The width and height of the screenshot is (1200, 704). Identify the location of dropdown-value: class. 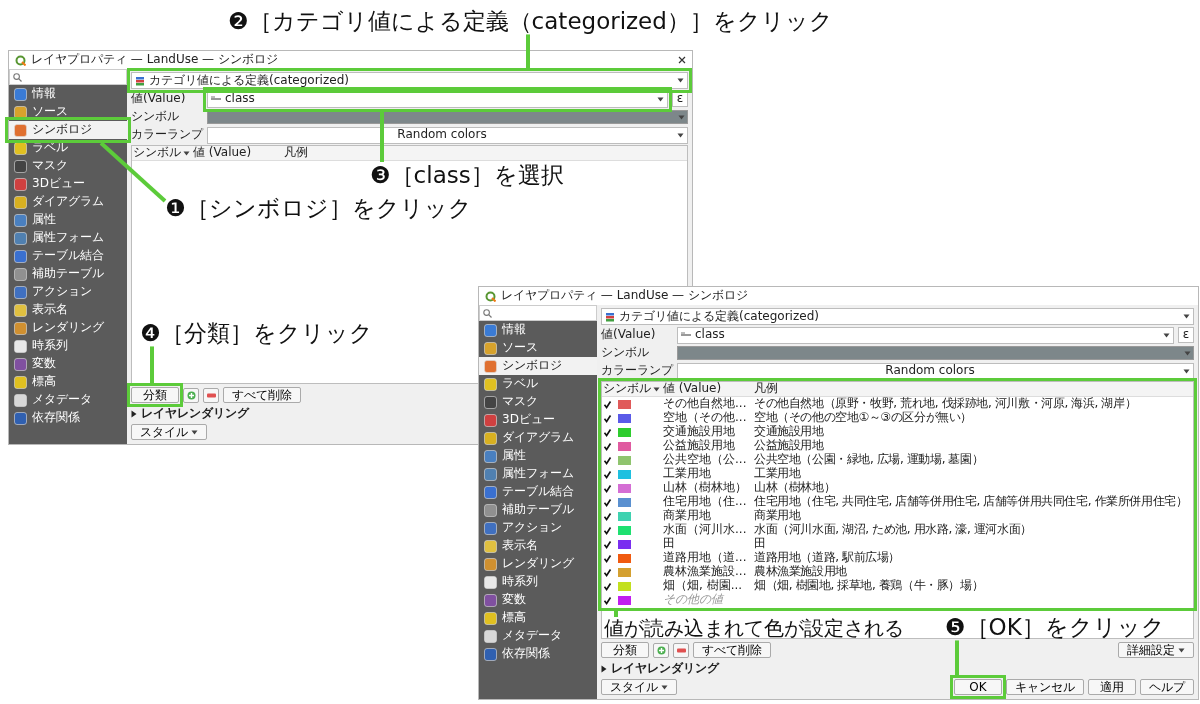
(240, 99).